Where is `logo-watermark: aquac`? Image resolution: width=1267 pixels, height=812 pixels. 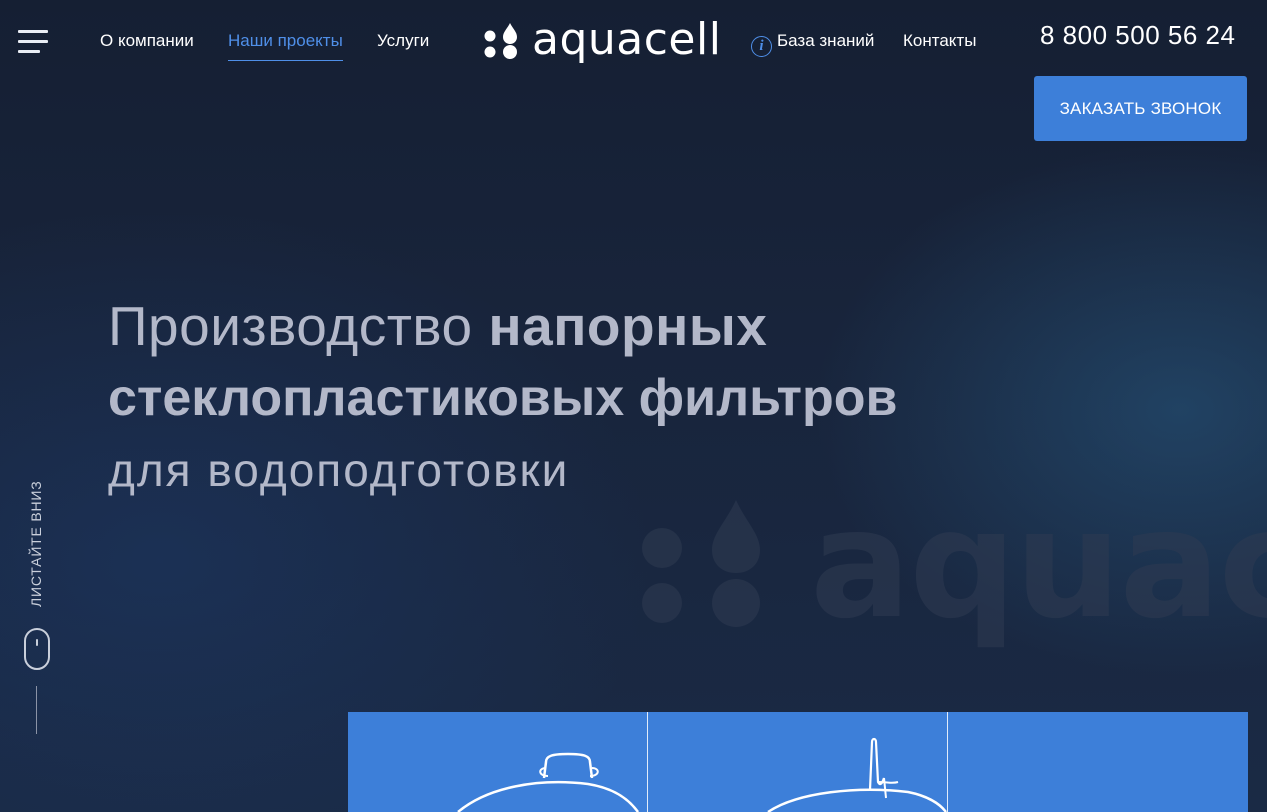
logo-watermark: aquac is located at coordinates (953, 580).